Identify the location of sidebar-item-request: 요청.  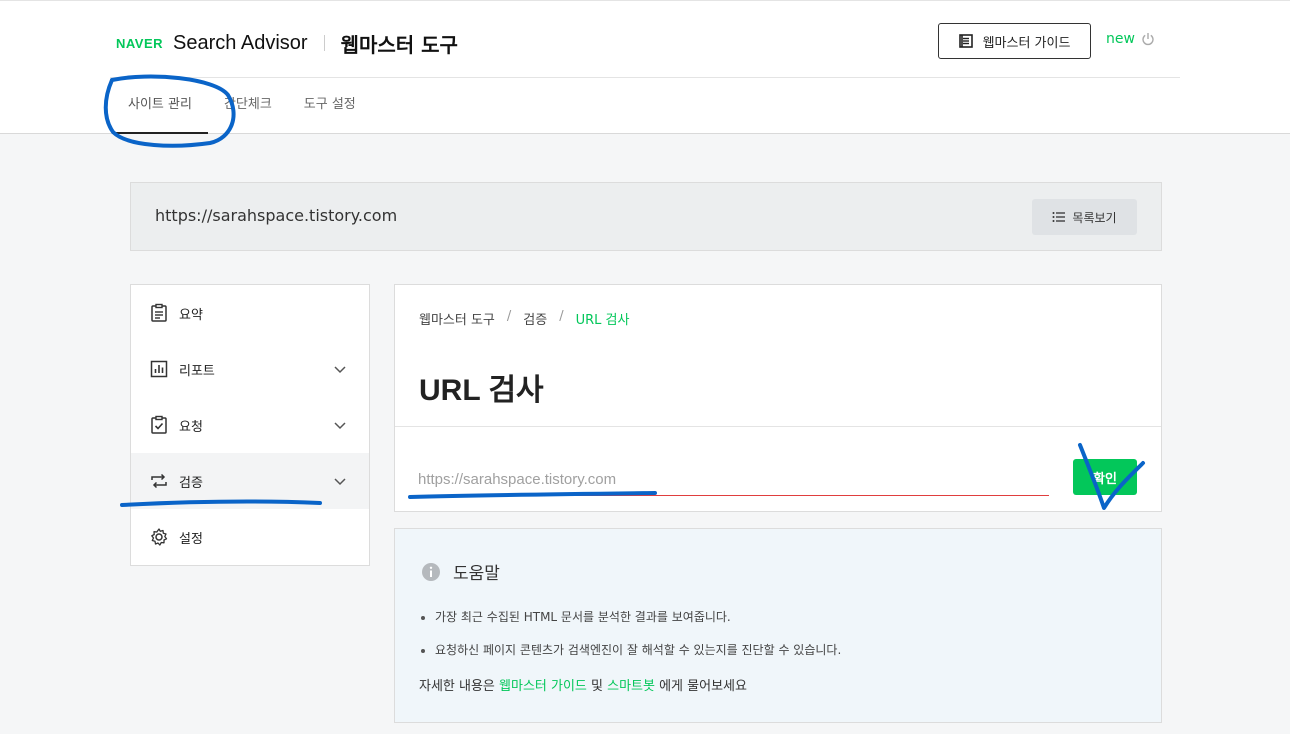
(250, 425).